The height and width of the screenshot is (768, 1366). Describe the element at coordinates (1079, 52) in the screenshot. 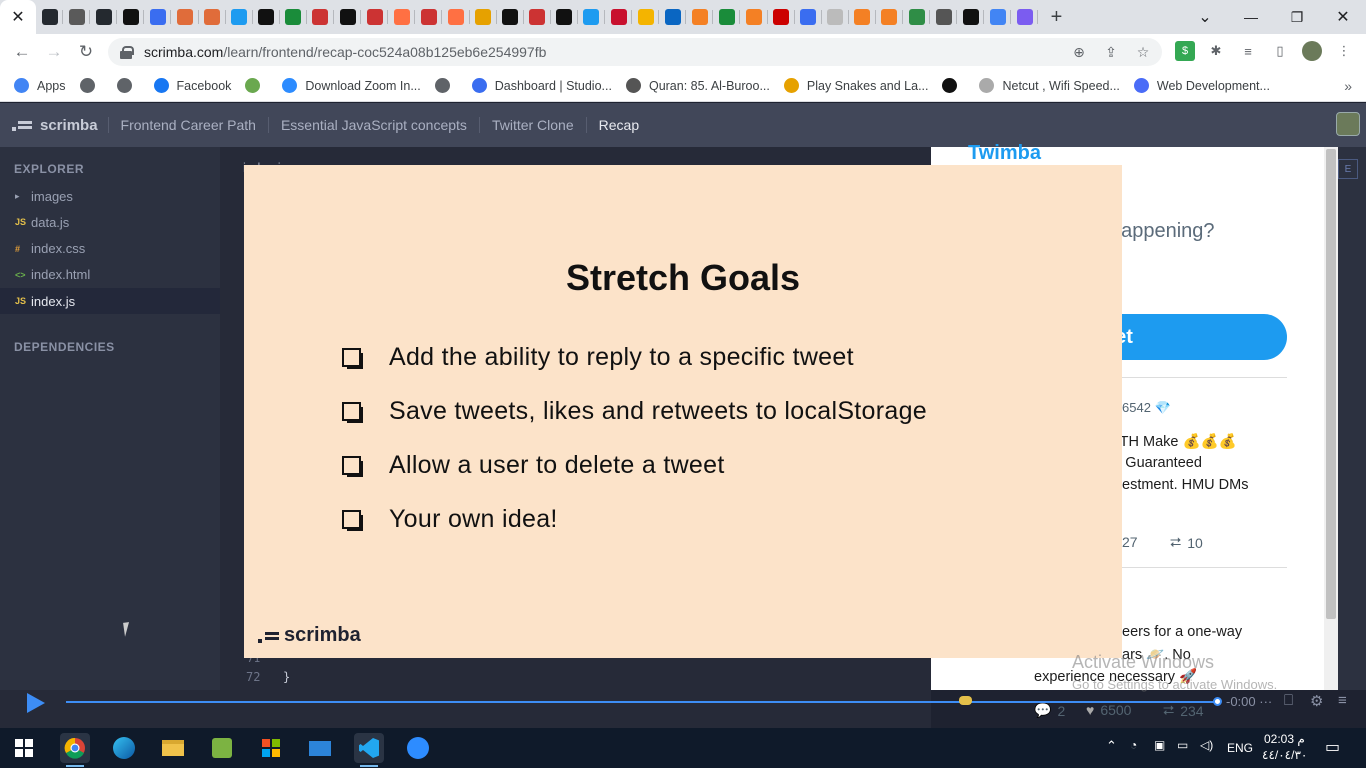

I see `zoom-icon: ⊕` at that location.